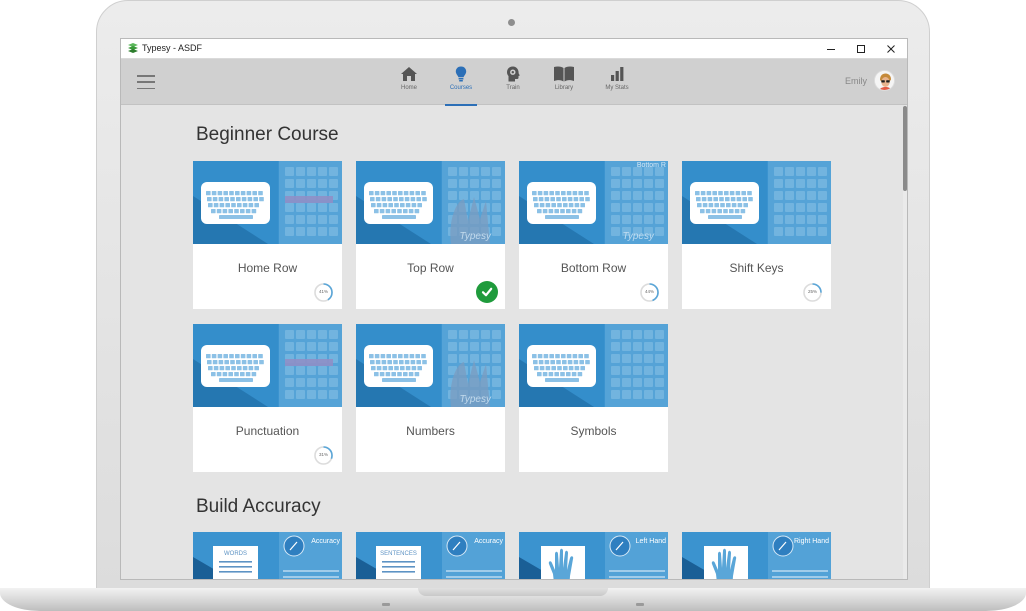 Image resolution: width=1026 pixels, height=611 pixels. I want to click on progress-percent: 25%, so click(812, 291).